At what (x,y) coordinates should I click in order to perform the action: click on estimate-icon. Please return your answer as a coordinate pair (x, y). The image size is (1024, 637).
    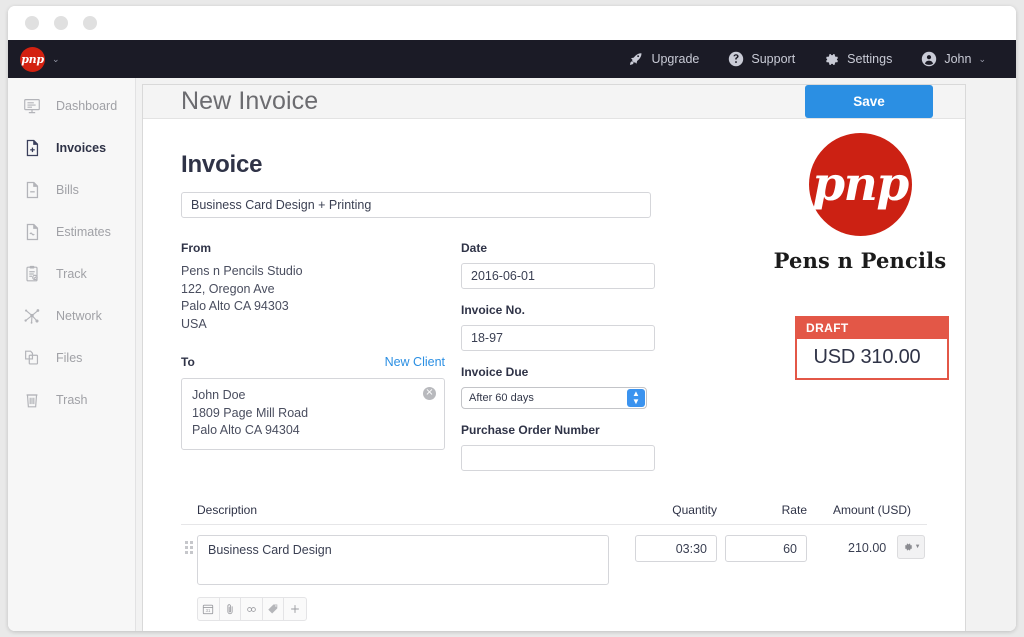
    Looking at the image, I should click on (32, 232).